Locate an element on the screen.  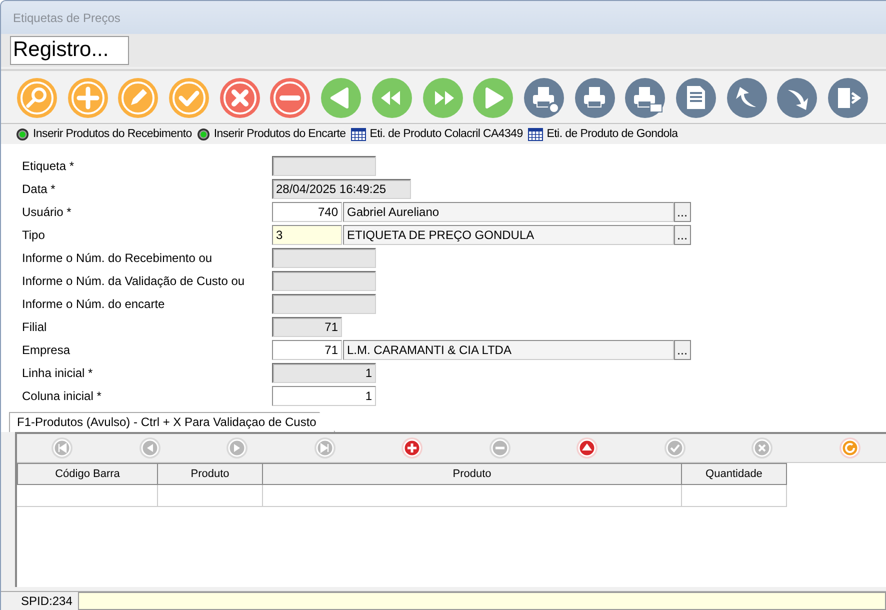
tab: F1-Produtos (Avulso) - Ctrl + X Para Validaçao de Custo is located at coordinates (172, 422).